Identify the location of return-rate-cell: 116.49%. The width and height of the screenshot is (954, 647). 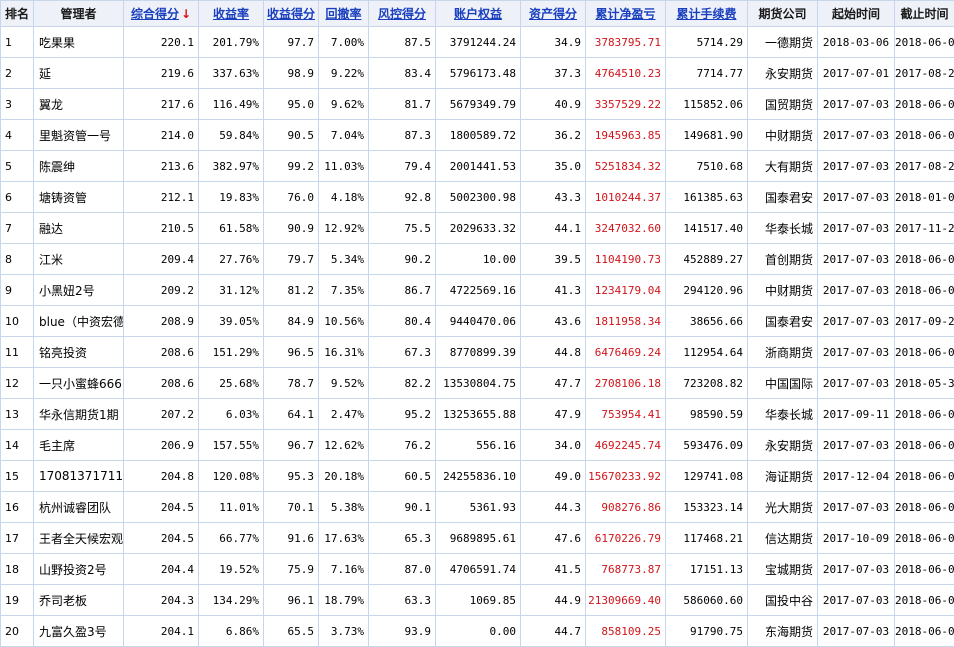
(231, 104).